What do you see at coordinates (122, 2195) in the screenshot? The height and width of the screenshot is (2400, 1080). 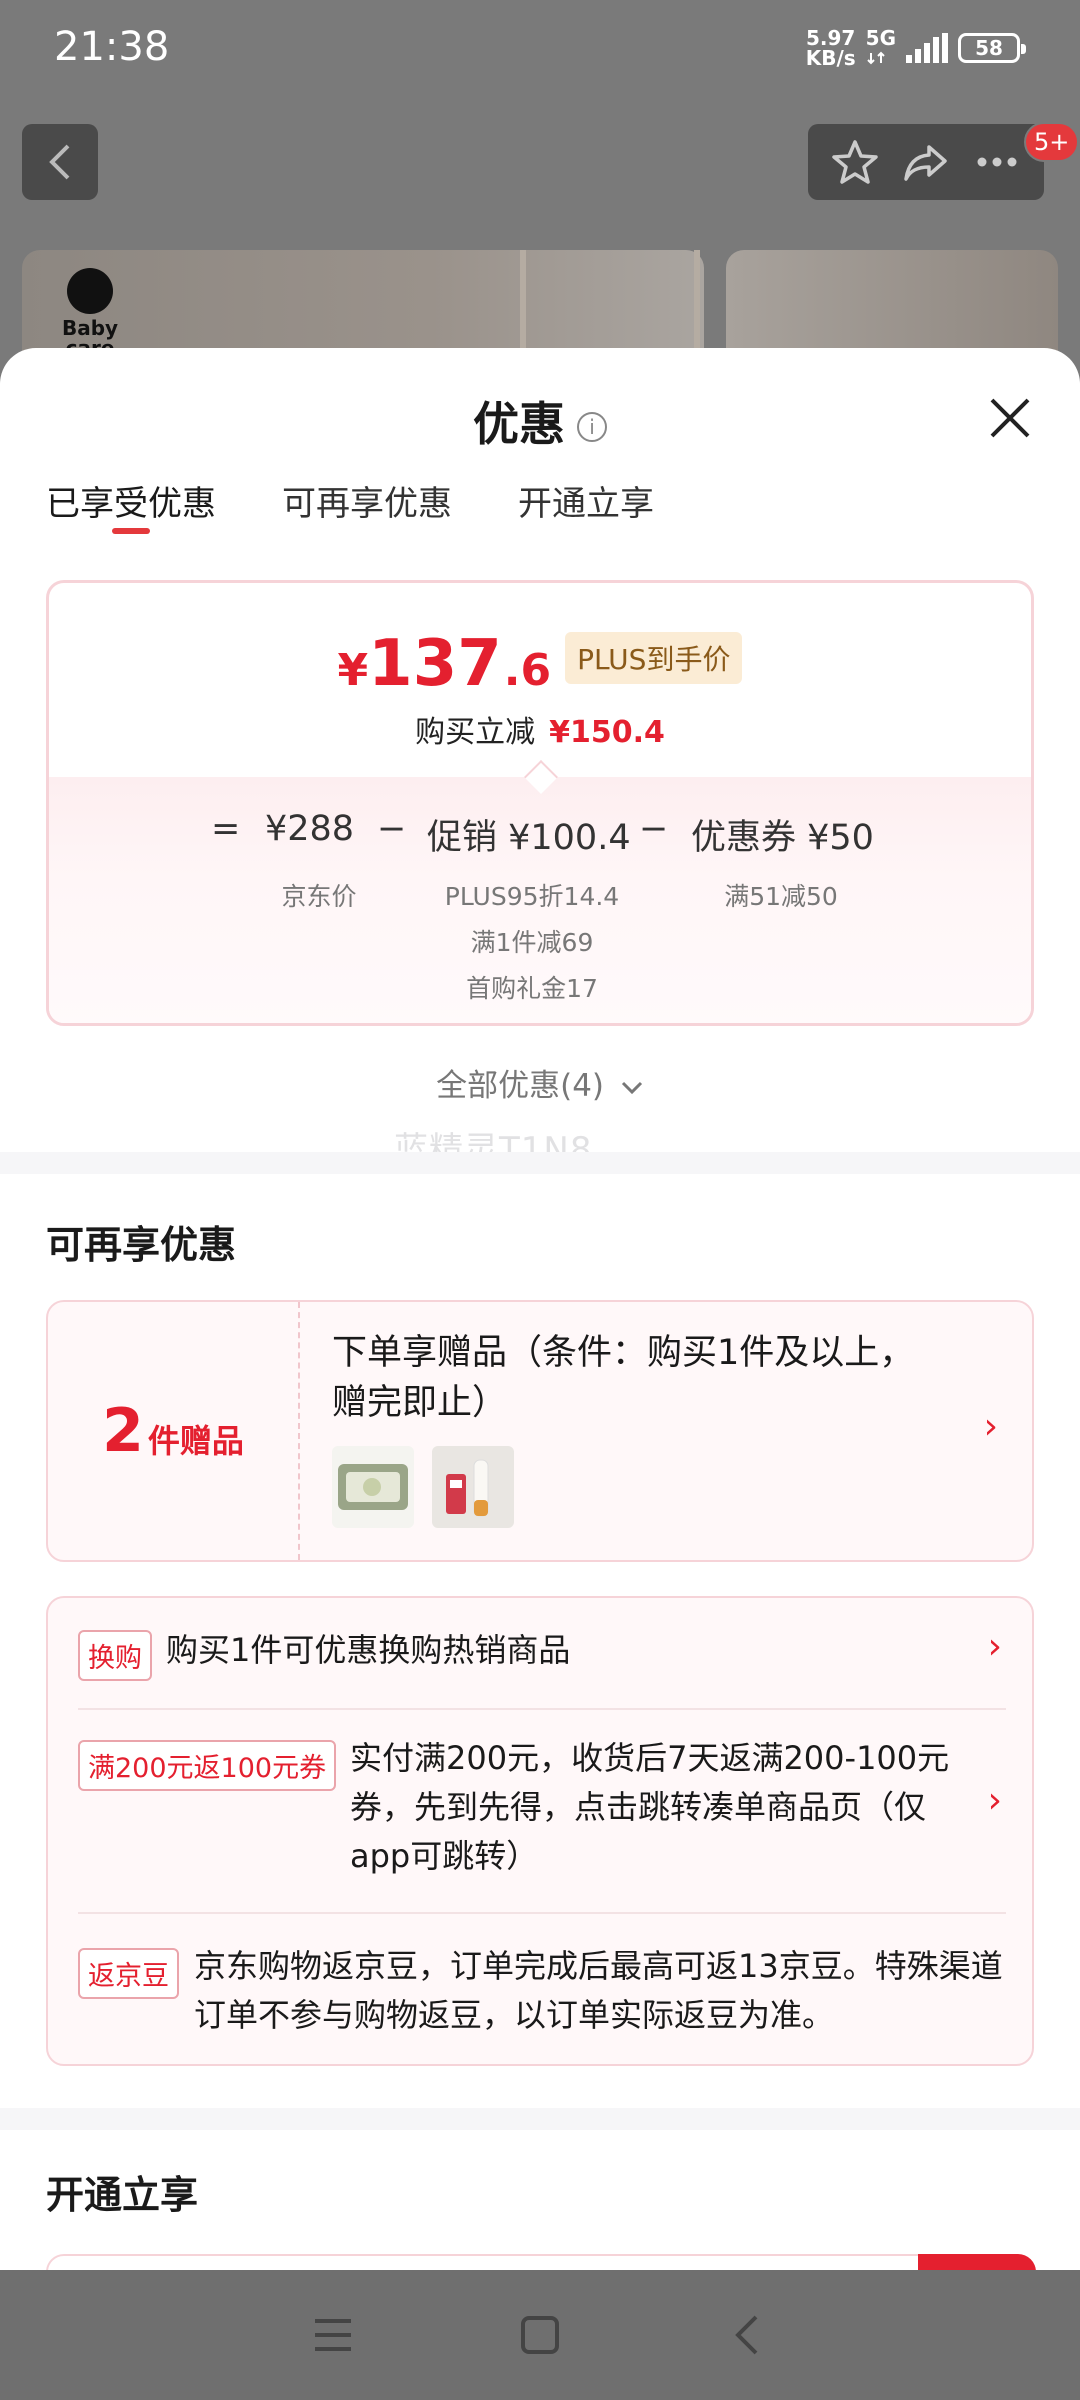 I see `section-title-open-membership: 开通立享` at bounding box center [122, 2195].